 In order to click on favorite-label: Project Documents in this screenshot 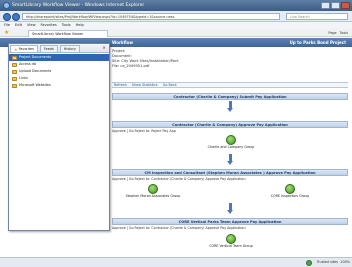, I will do `click(35, 57)`.